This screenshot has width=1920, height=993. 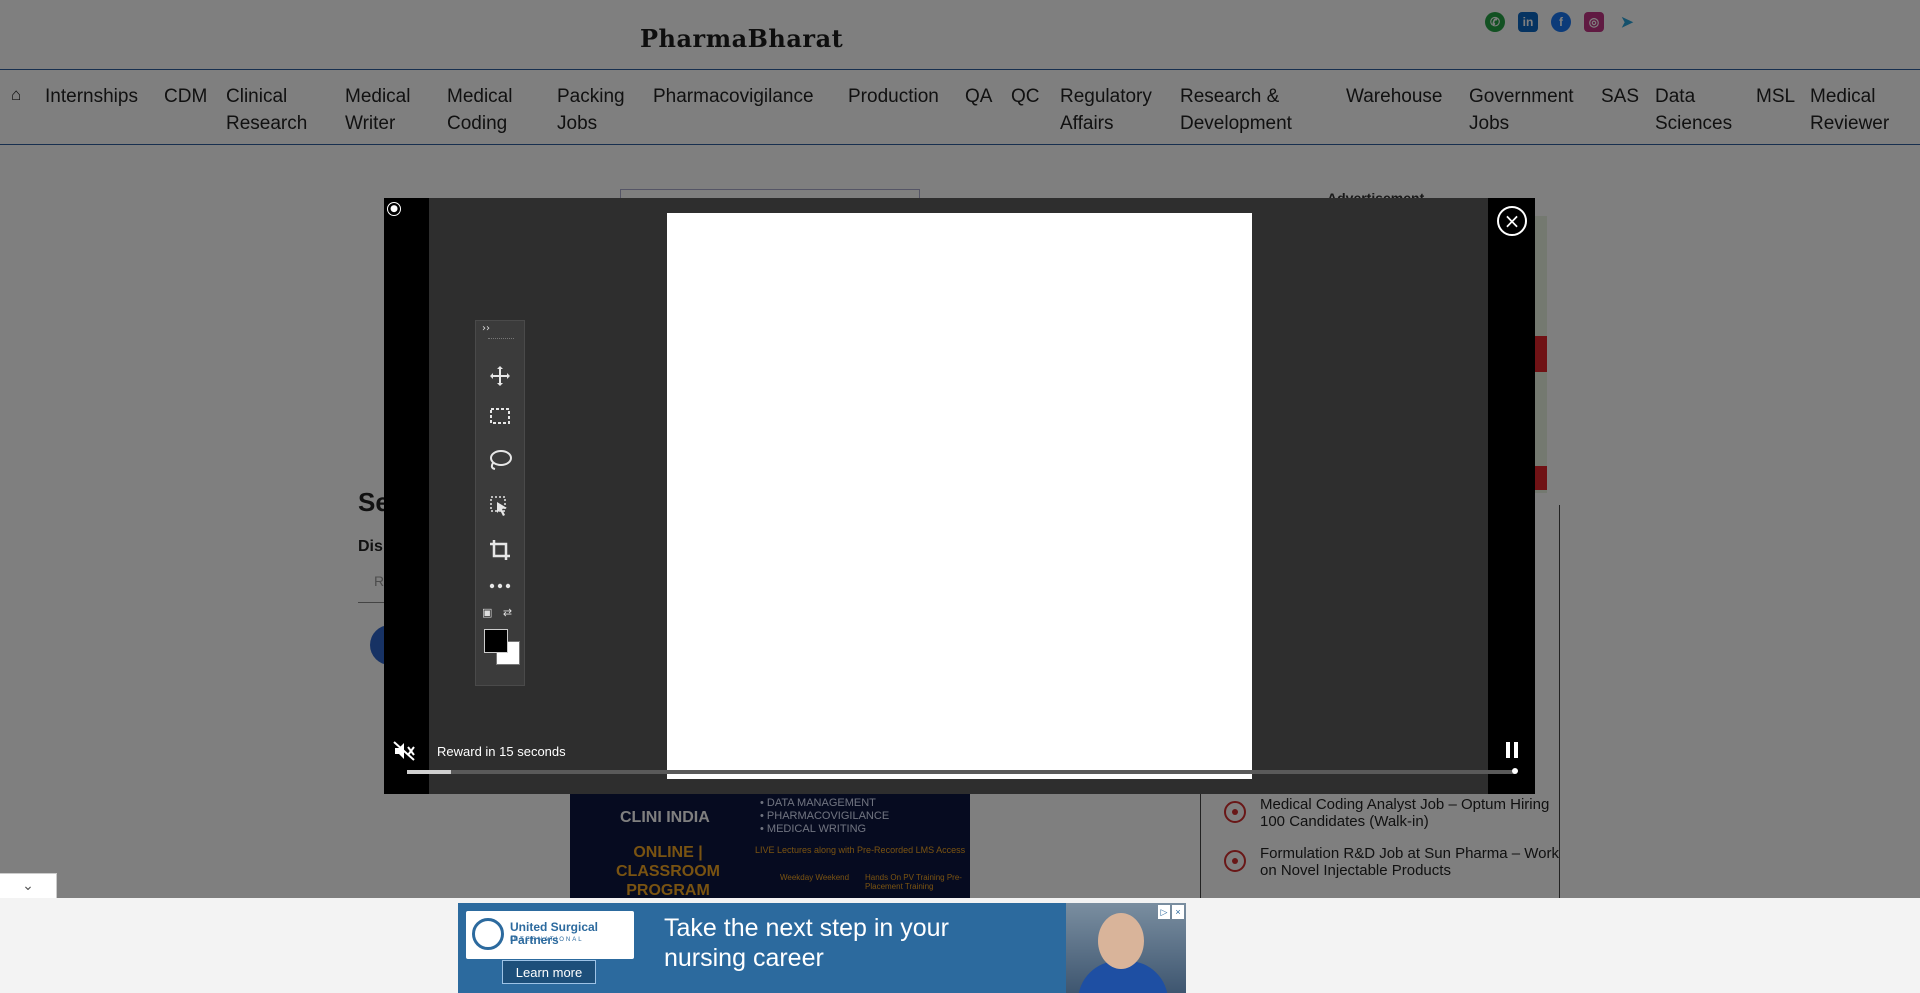 What do you see at coordinates (1171, 912) in the screenshot?
I see `adchoices-icon: ▷ ×` at bounding box center [1171, 912].